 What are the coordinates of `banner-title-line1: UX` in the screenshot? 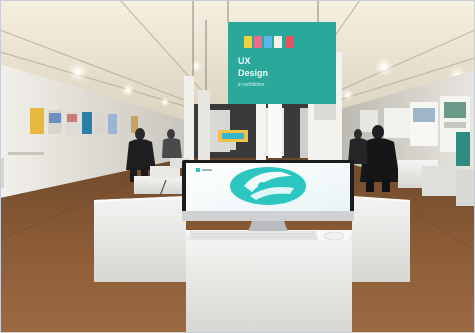 It's located at (244, 61).